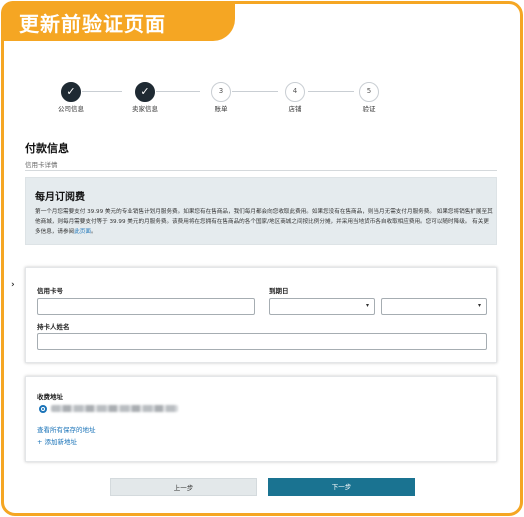  Describe the element at coordinates (66, 429) in the screenshot. I see `view-saved-addresses-link: 查看所有保存的地址` at that location.